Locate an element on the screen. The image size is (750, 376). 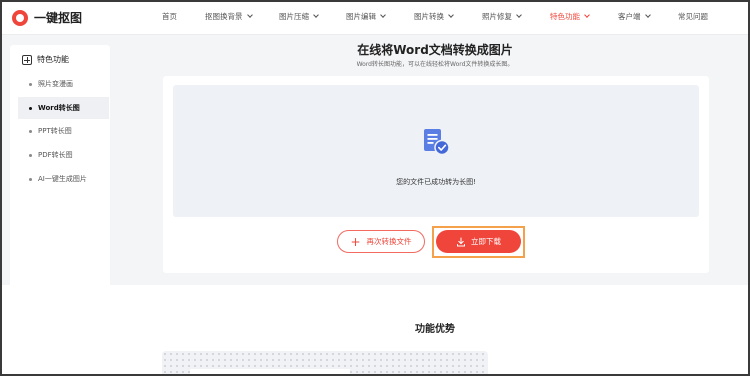
sidebar-item-word-to-image: Word转长图 is located at coordinates (63, 108).